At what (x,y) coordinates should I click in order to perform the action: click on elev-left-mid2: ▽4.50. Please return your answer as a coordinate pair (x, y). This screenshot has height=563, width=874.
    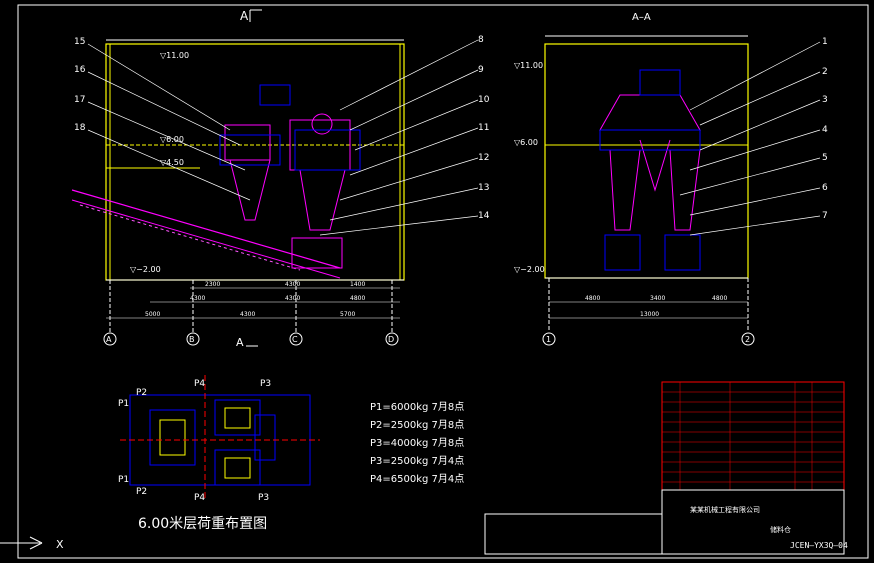
    Looking at the image, I should click on (172, 162).